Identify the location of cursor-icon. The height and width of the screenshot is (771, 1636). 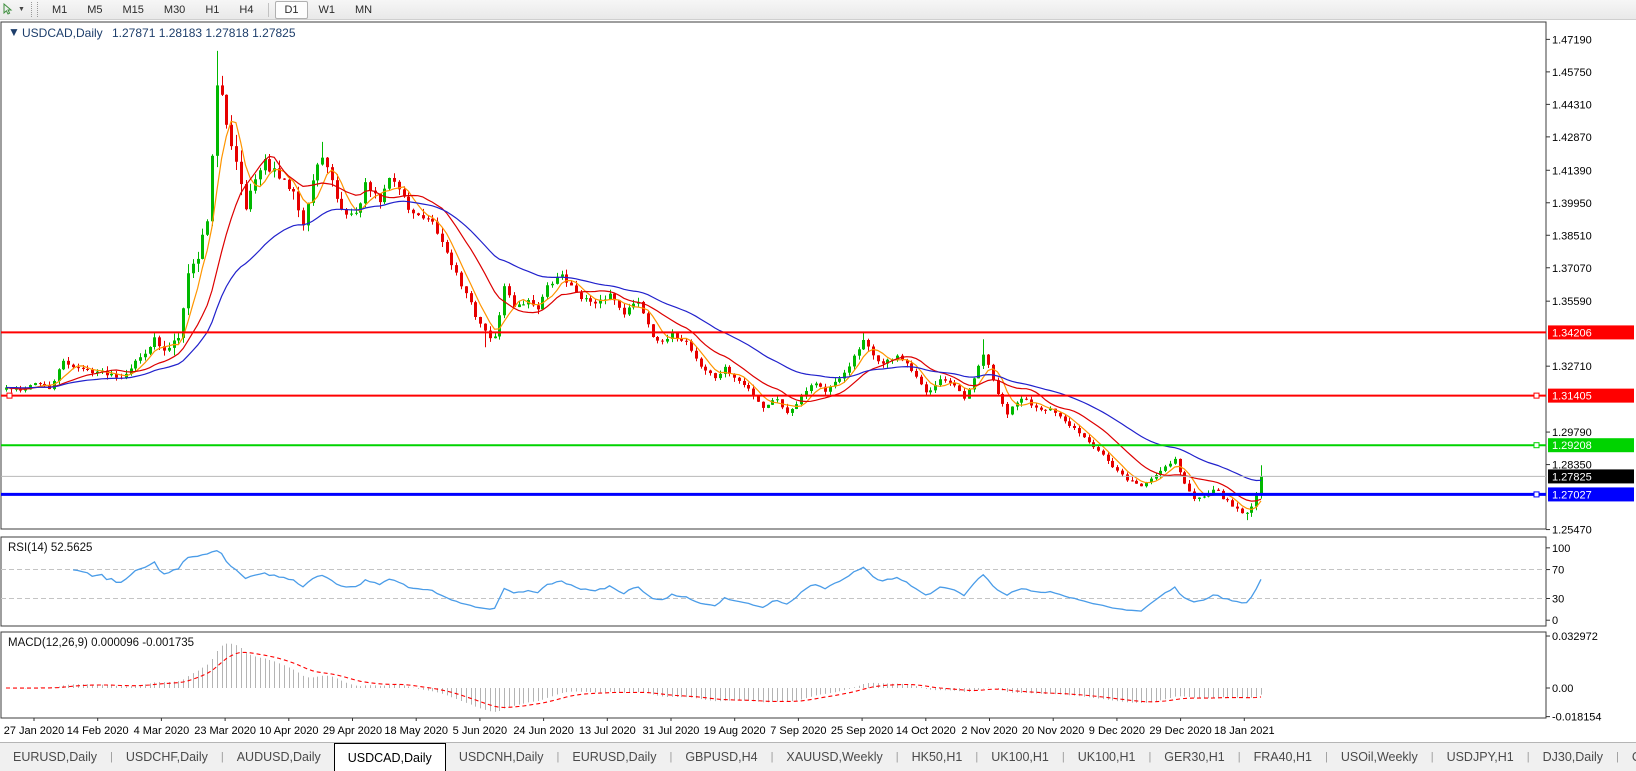
(8, 9).